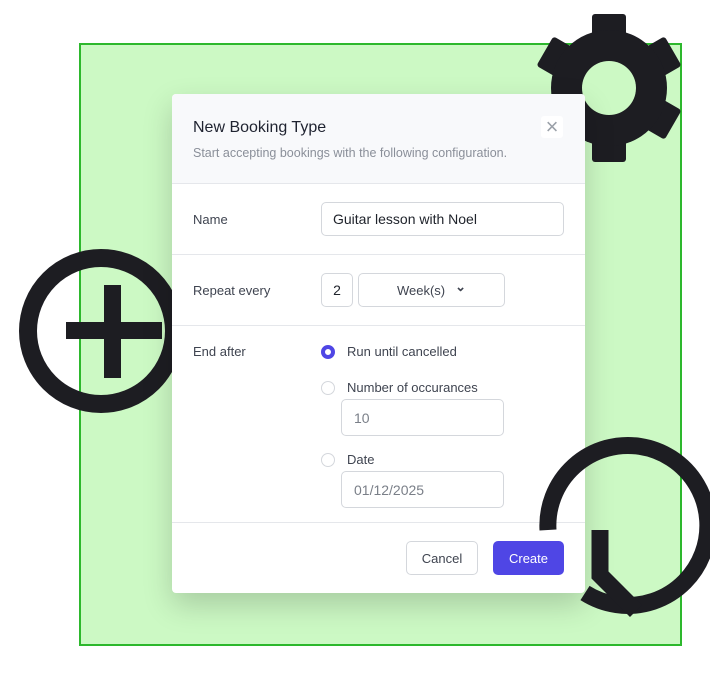 Image resolution: width=710 pixels, height=681 pixels. What do you see at coordinates (337, 290) in the screenshot?
I see `repeat-count-input: 2` at bounding box center [337, 290].